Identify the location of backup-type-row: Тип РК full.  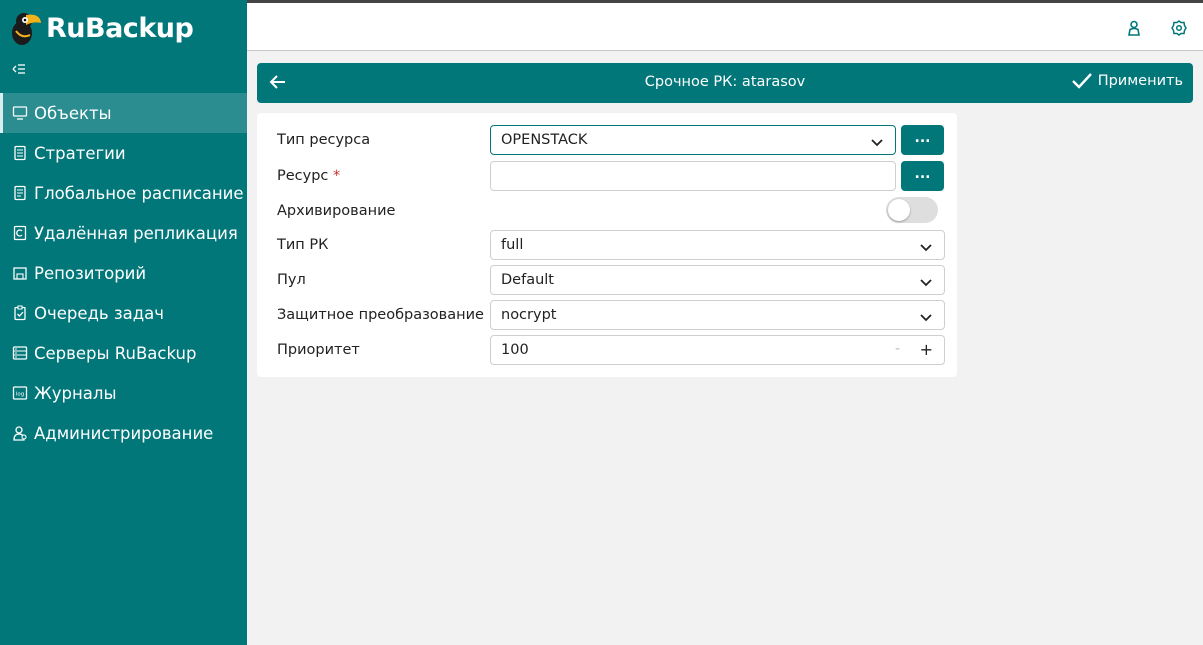
(607, 245).